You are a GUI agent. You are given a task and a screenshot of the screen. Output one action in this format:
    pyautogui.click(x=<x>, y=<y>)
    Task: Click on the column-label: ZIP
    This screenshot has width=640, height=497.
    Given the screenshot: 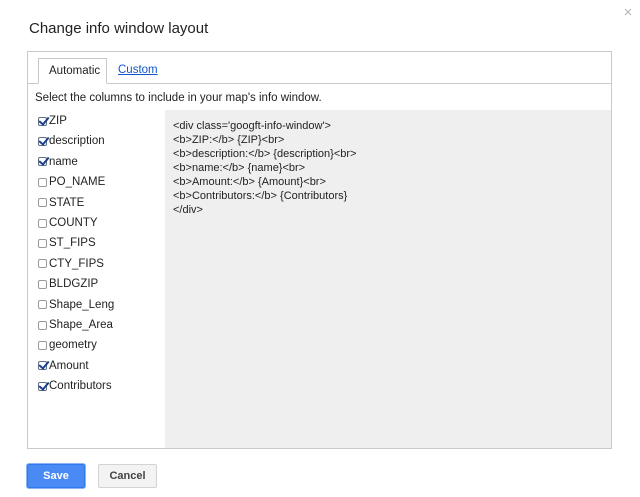 What is the action you would take?
    pyautogui.click(x=58, y=121)
    